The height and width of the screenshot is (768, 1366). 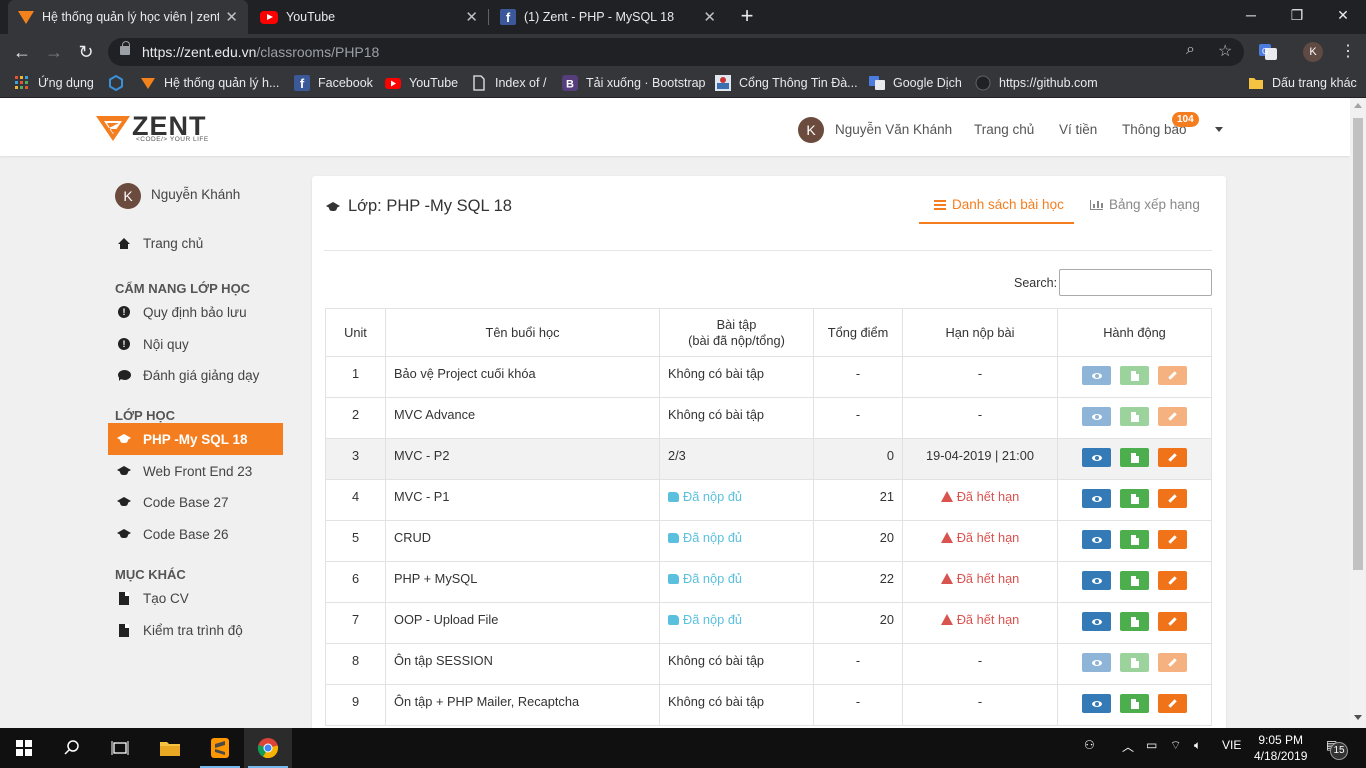 I want to click on browser-tab-facebook: f (1) Zent - PHP - MySQL 18 ✕, so click(x=608, y=17).